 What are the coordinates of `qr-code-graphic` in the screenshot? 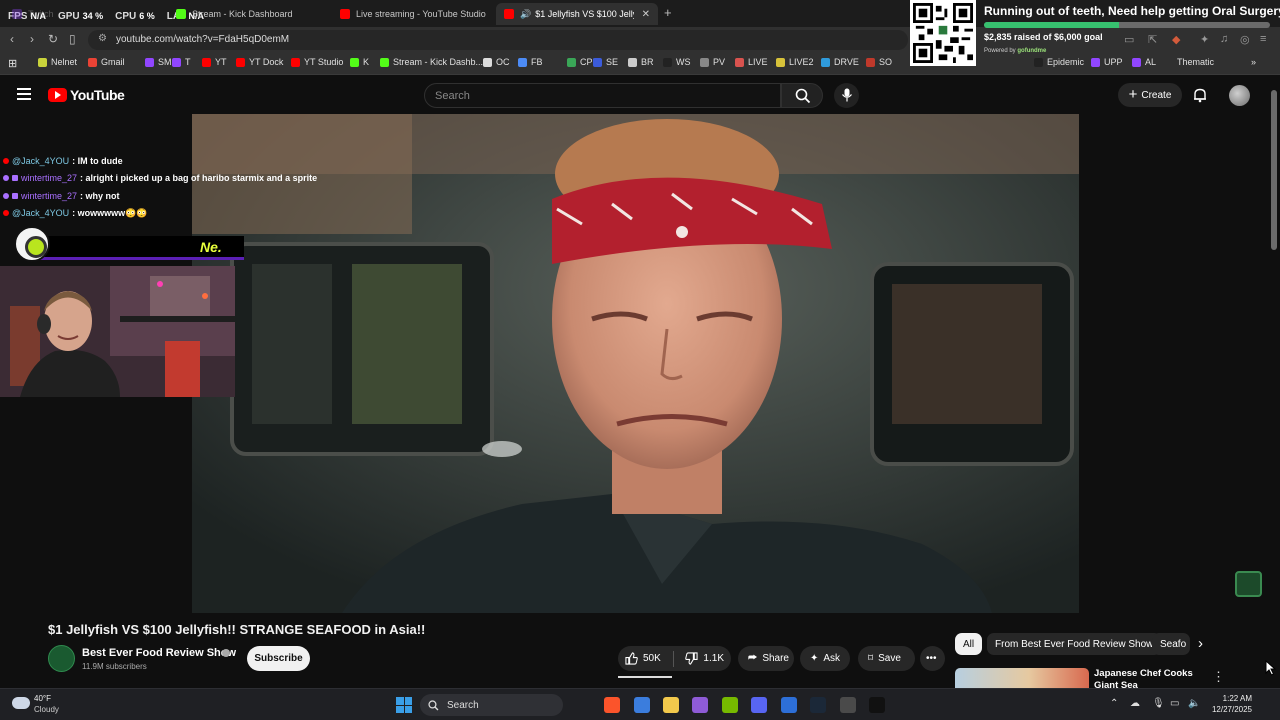 It's located at (943, 33).